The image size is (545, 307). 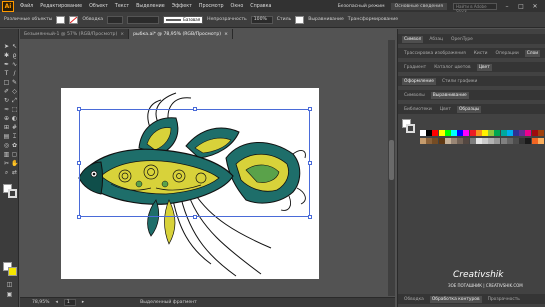 I want to click on tab-swatches: Образцы, so click(x=469, y=109).